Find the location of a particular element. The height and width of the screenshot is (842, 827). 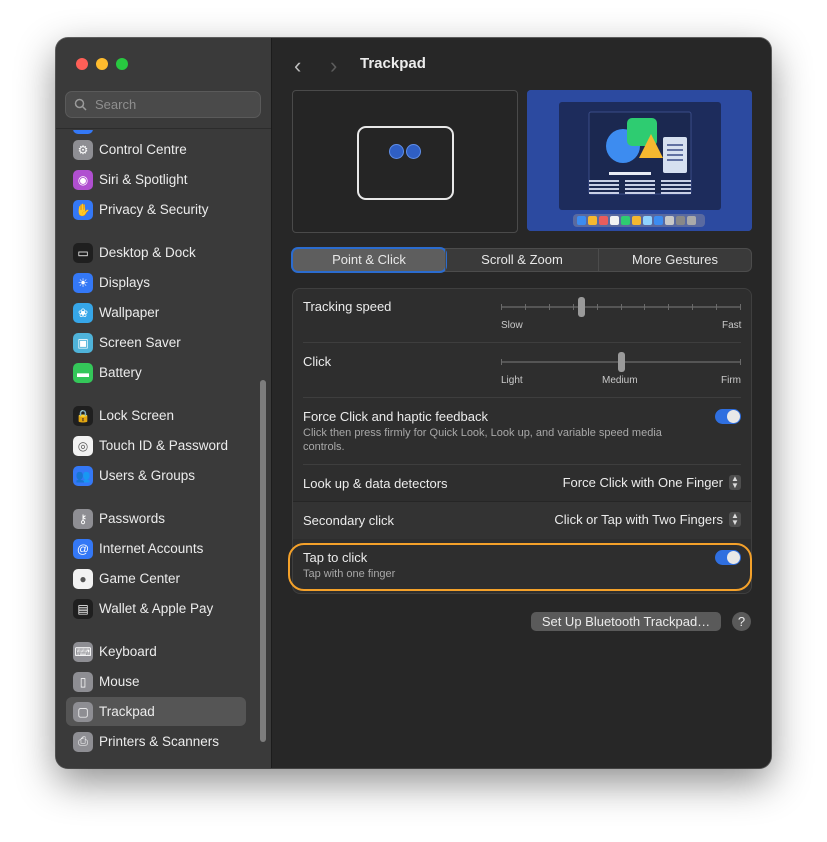

sidebar-item-label: Touch ID & Password is located at coordinates (164, 445).